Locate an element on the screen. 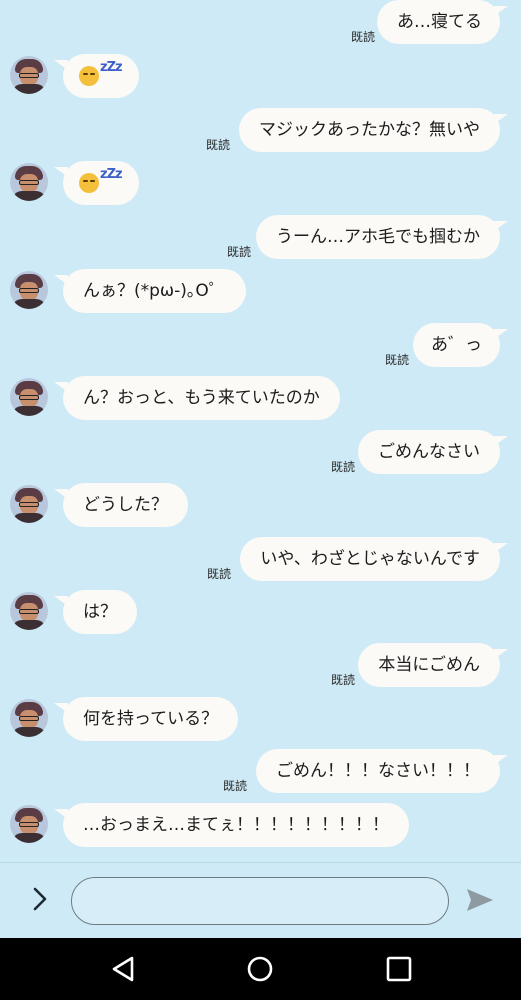  send-icon is located at coordinates (480, 900).